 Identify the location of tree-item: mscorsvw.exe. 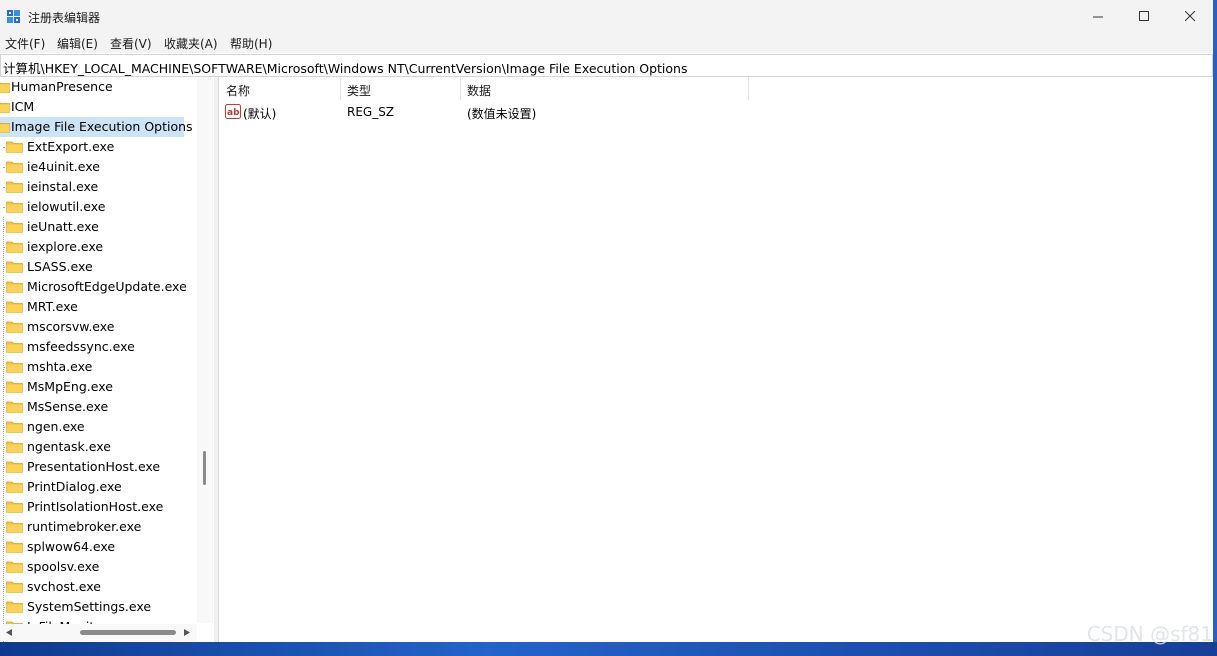
(97, 327).